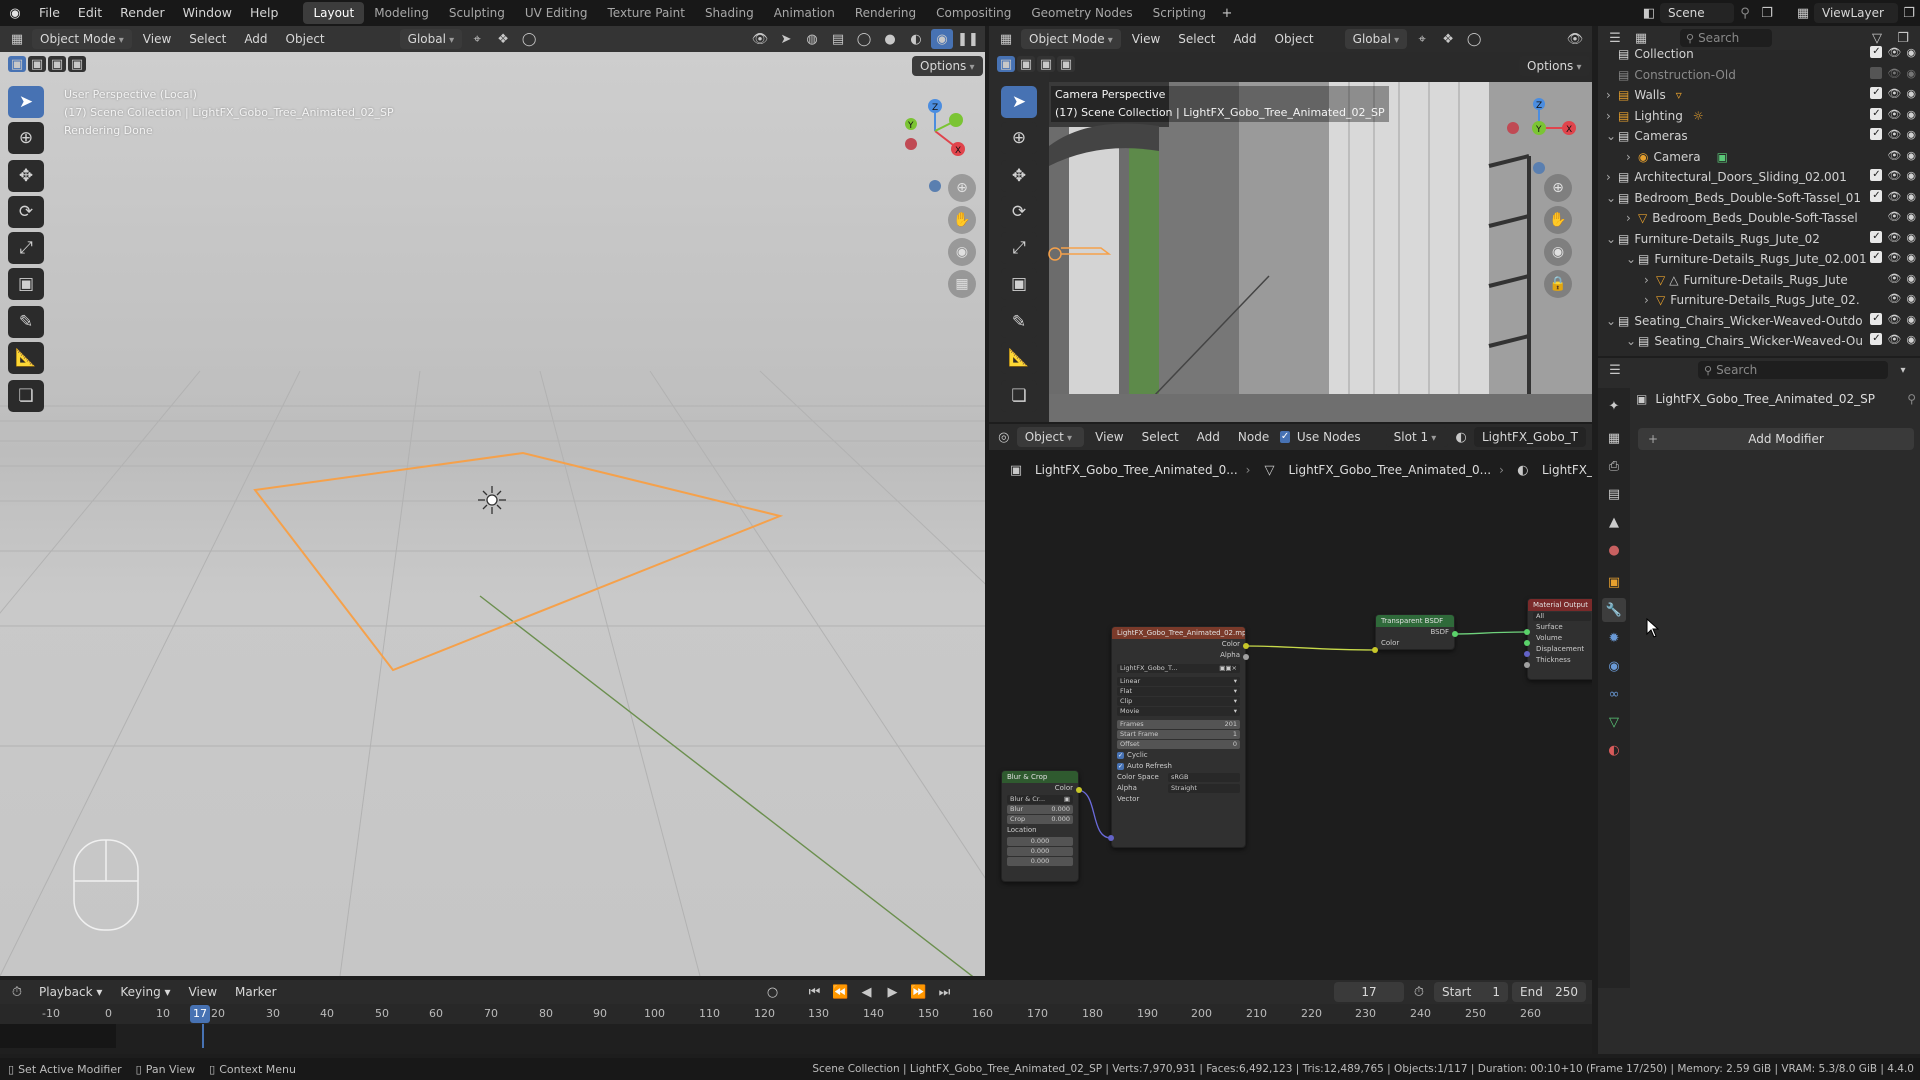 The image size is (1920, 1080). What do you see at coordinates (1745, 13) in the screenshot?
I see `pin-icon: ⚲` at bounding box center [1745, 13].